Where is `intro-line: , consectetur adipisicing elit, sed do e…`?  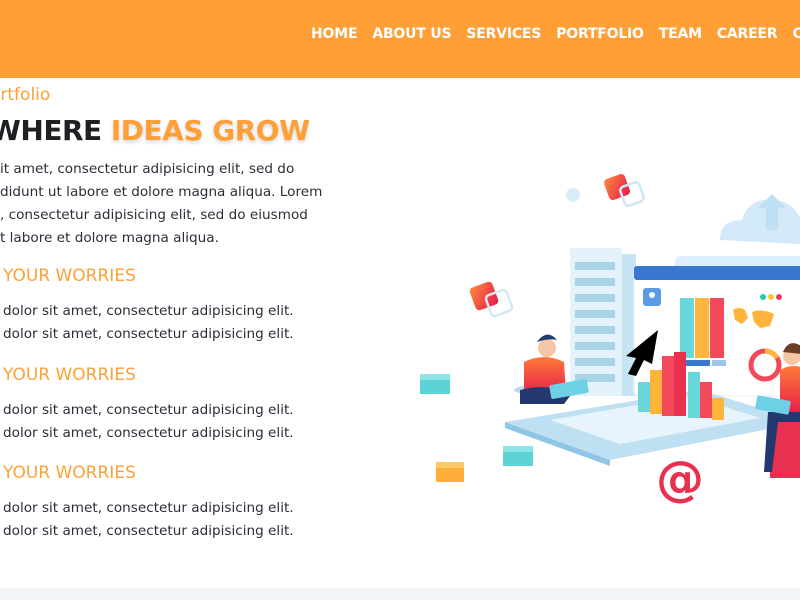 intro-line: , consectetur adipisicing elit, sed do e… is located at coordinates (154, 215).